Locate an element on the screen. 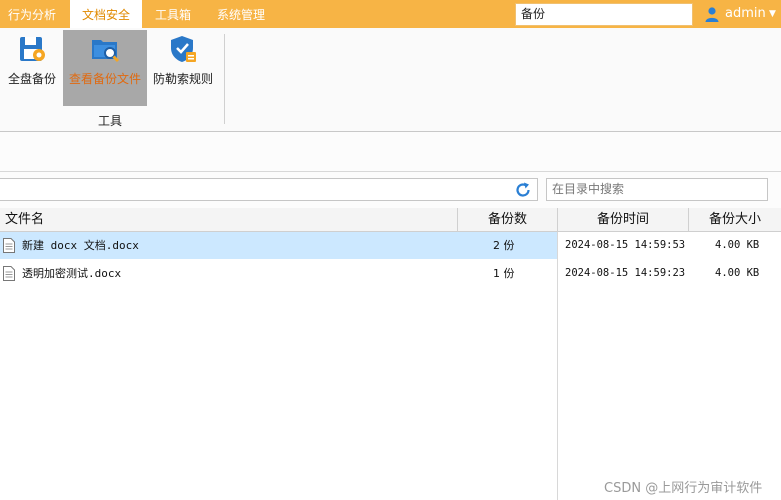  column-header-backup-time: 备份时间 is located at coordinates (623, 220).